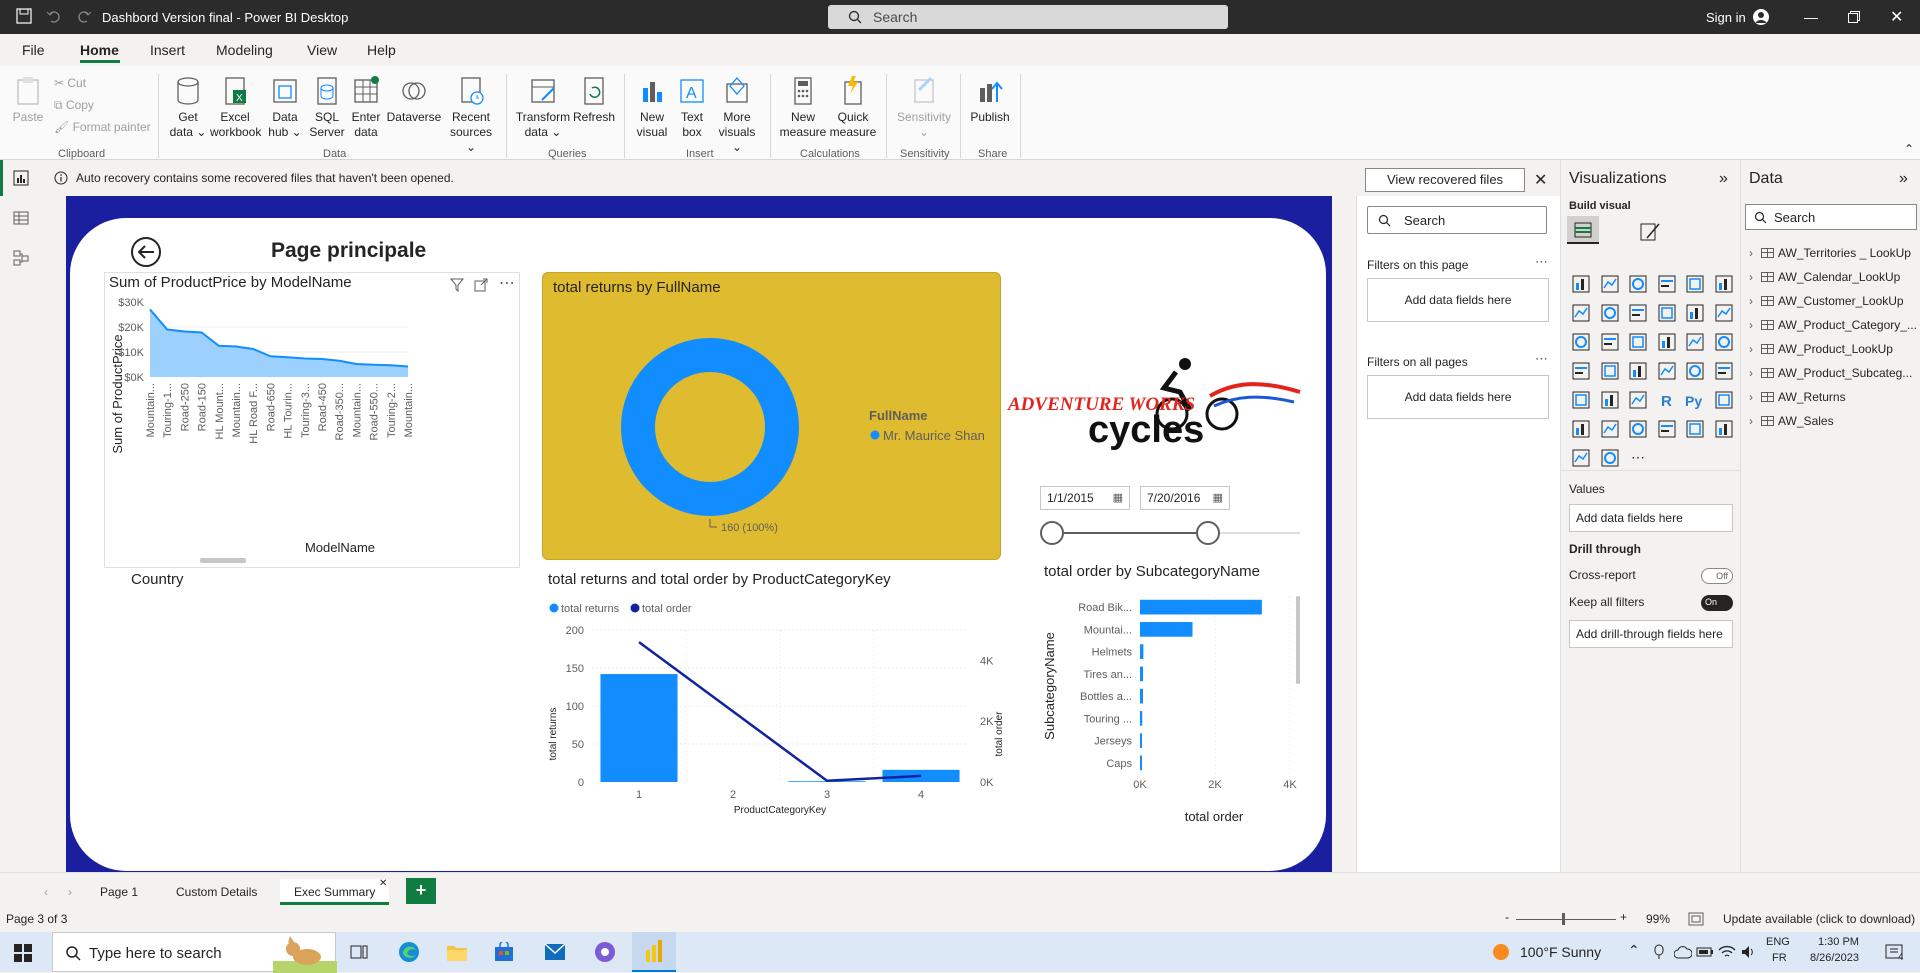 Image resolution: width=1920 pixels, height=973 pixels. What do you see at coordinates (1507, 917) in the screenshot?
I see `zoom-out-button: -` at bounding box center [1507, 917].